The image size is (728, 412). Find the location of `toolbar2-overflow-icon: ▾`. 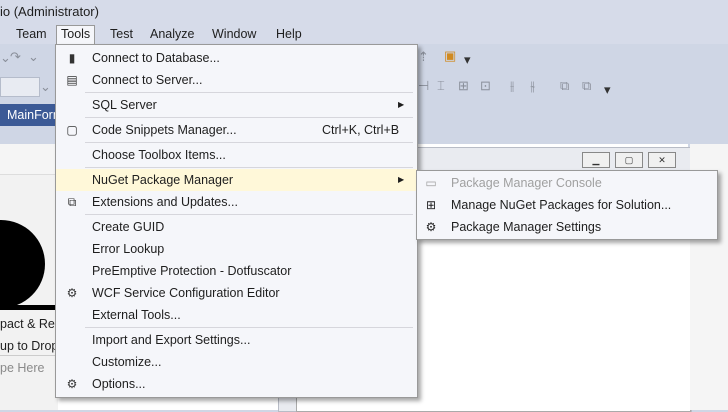

toolbar2-overflow-icon: ▾ is located at coordinates (607, 90).